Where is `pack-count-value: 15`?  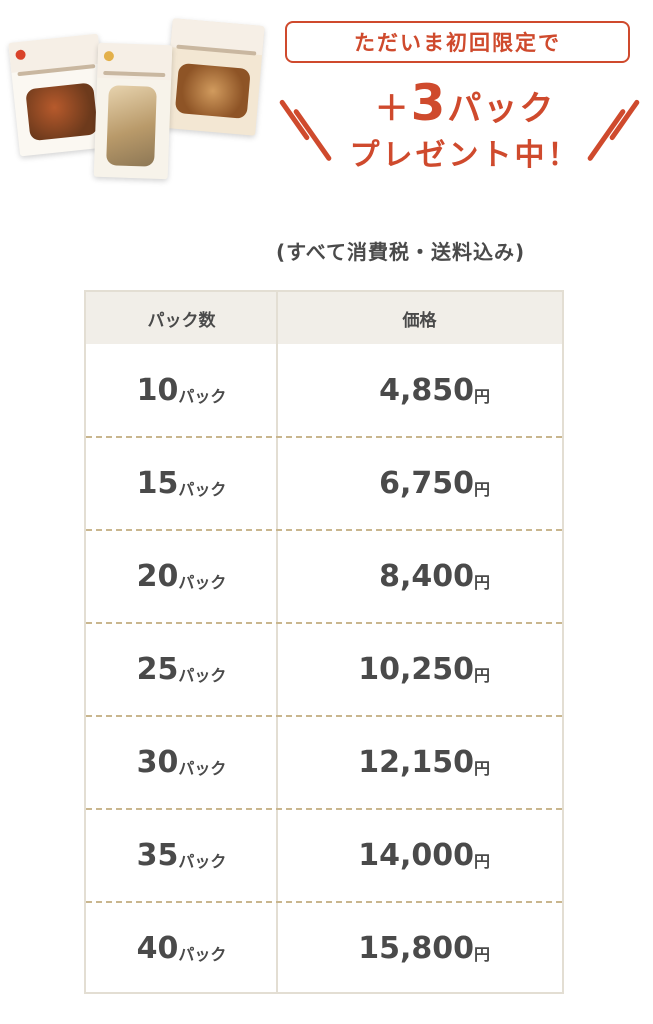 pack-count-value: 15 is located at coordinates (157, 483).